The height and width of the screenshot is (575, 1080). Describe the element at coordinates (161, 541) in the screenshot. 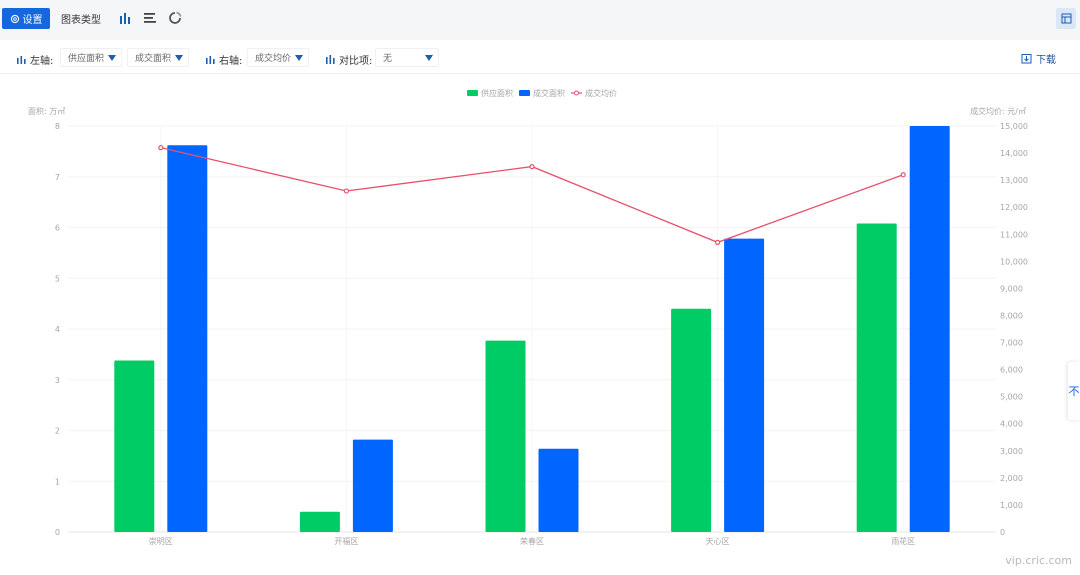

I see `x-tick-label: 崇明区` at that location.